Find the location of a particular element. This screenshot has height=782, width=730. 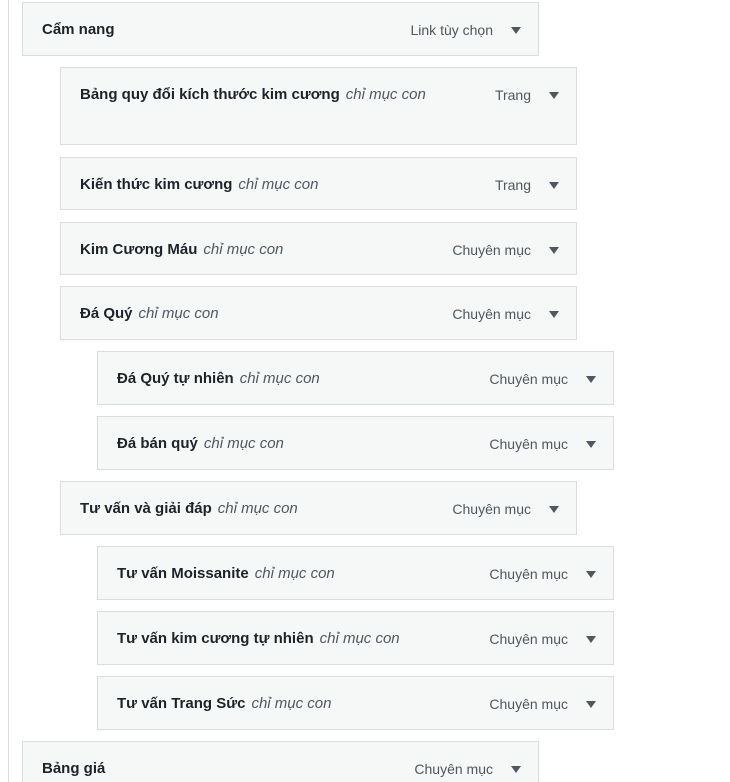

menu-item-label: Đá bán quý is located at coordinates (157, 443).